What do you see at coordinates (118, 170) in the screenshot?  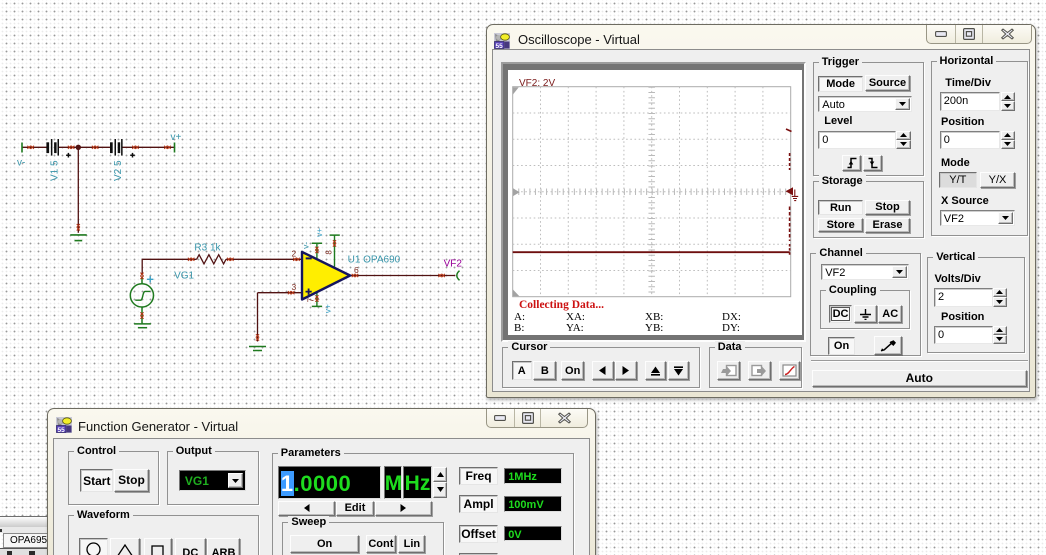 I see `svg-text: V2 5` at bounding box center [118, 170].